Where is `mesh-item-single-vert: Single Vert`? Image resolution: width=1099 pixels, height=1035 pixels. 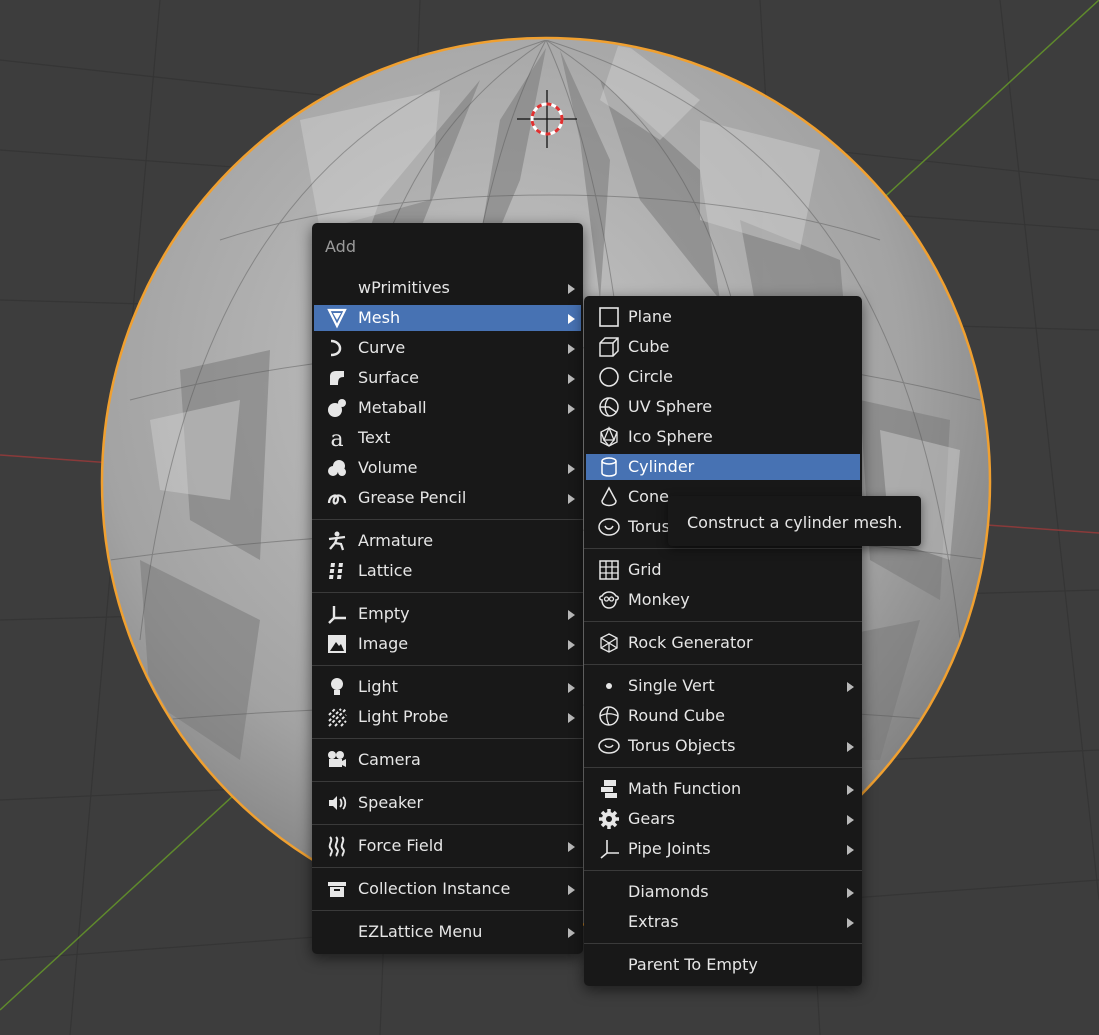 mesh-item-single-vert: Single Vert is located at coordinates (723, 686).